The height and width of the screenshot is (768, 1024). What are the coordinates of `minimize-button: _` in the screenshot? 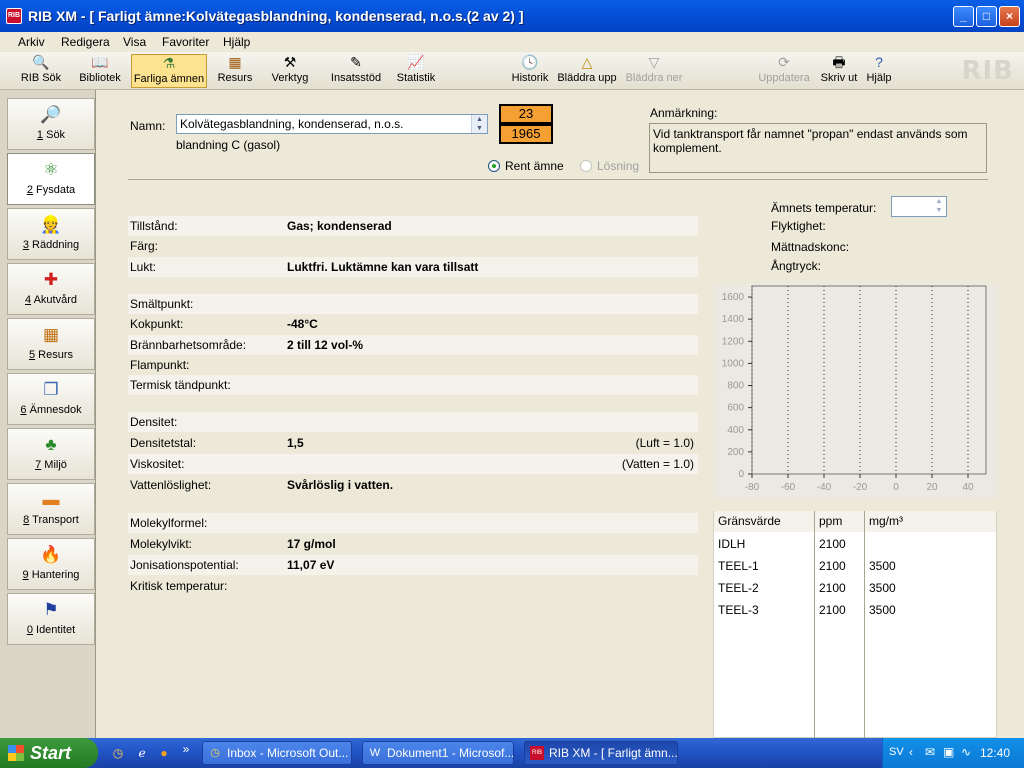 It's located at (963, 16).